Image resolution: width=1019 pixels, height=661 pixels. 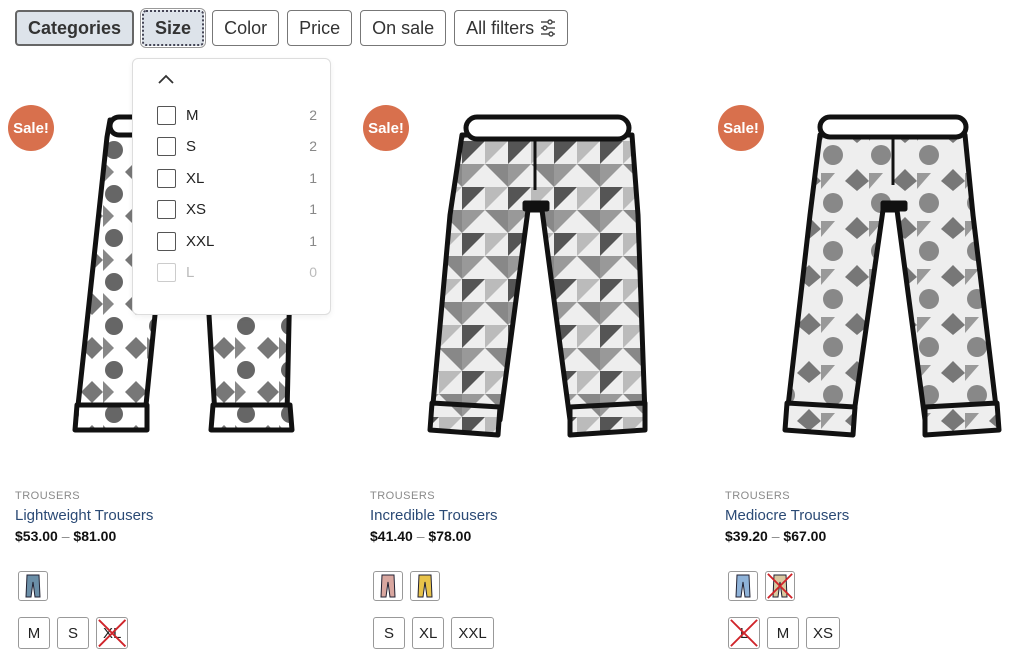 What do you see at coordinates (200, 241) in the screenshot?
I see `option-label: XXL` at bounding box center [200, 241].